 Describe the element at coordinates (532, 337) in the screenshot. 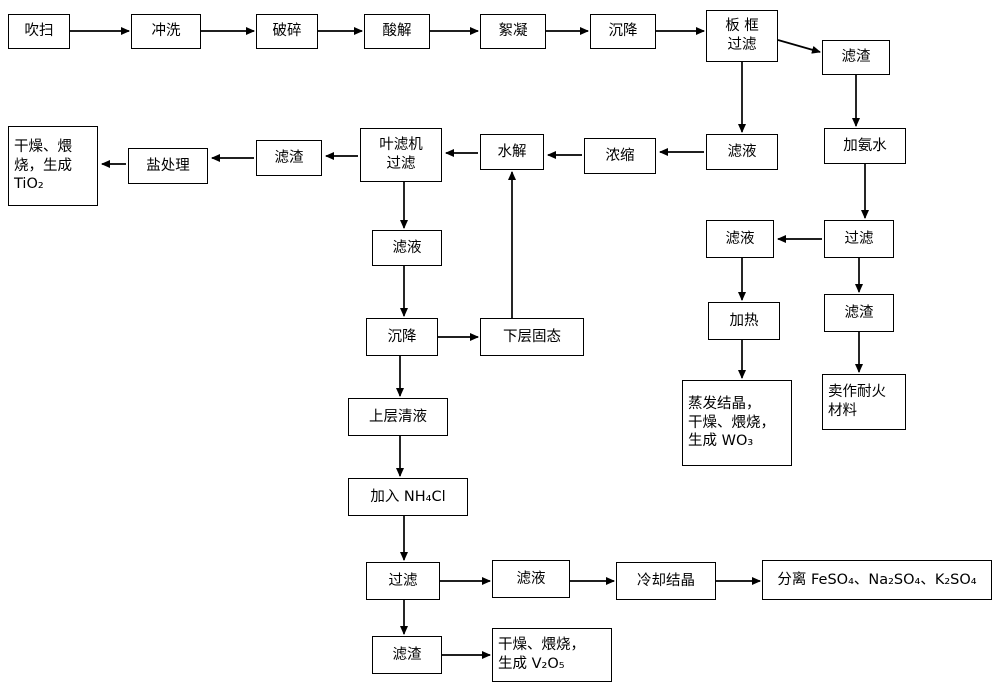

I see `node-lower-solid: 下层固态` at that location.